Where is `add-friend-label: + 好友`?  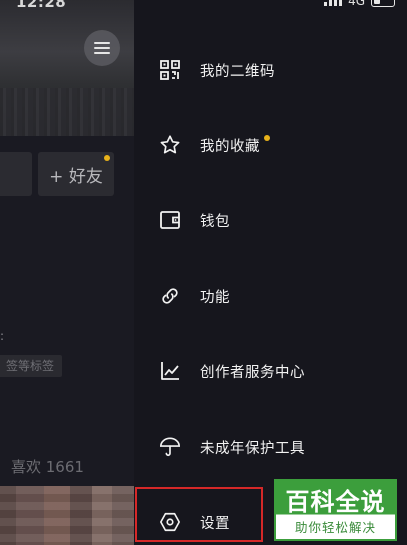
add-friend-label: + 好友 is located at coordinates (76, 176).